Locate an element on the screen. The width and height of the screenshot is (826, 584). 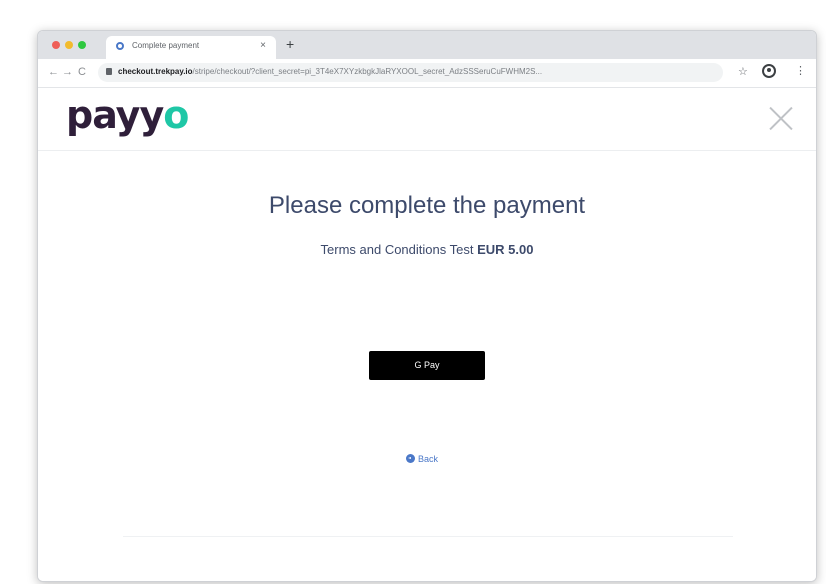
favicon-icon is located at coordinates (120, 46).